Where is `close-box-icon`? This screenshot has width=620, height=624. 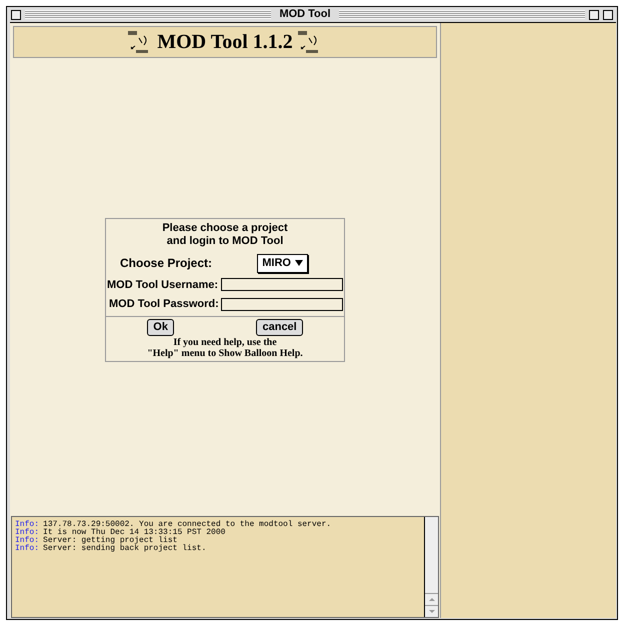 close-box-icon is located at coordinates (16, 15).